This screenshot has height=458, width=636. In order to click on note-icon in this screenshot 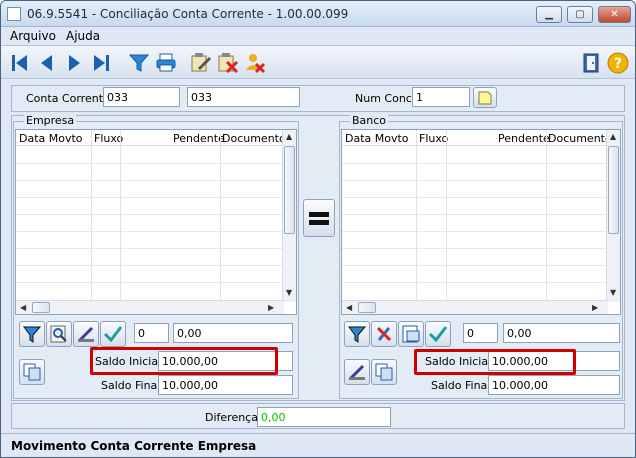, I will do `click(485, 97)`.